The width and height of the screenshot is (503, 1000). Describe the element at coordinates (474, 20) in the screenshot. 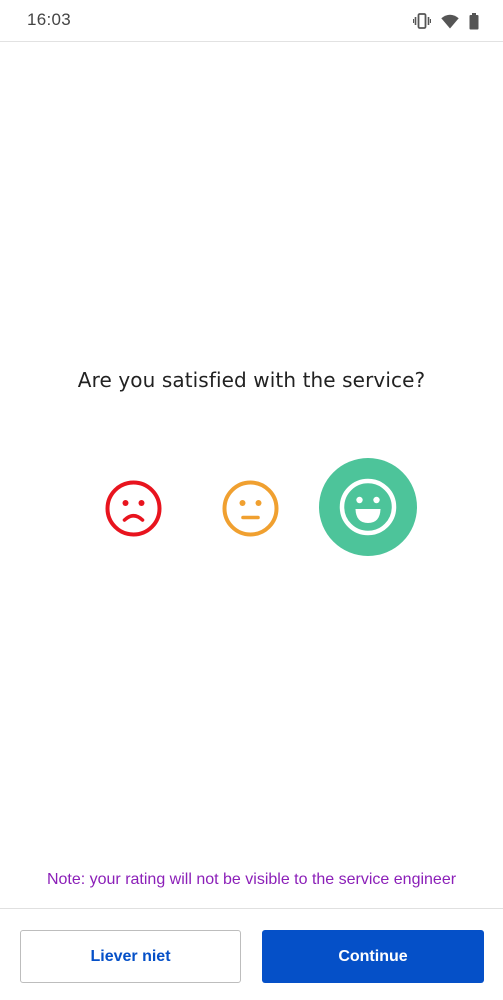

I see `battery-icon` at that location.